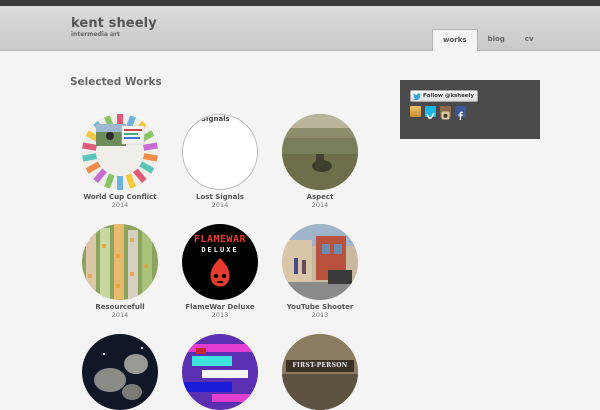 This screenshot has height=410, width=600. Describe the element at coordinates (496, 39) in the screenshot. I see `nav-tab-blog: blog` at that location.